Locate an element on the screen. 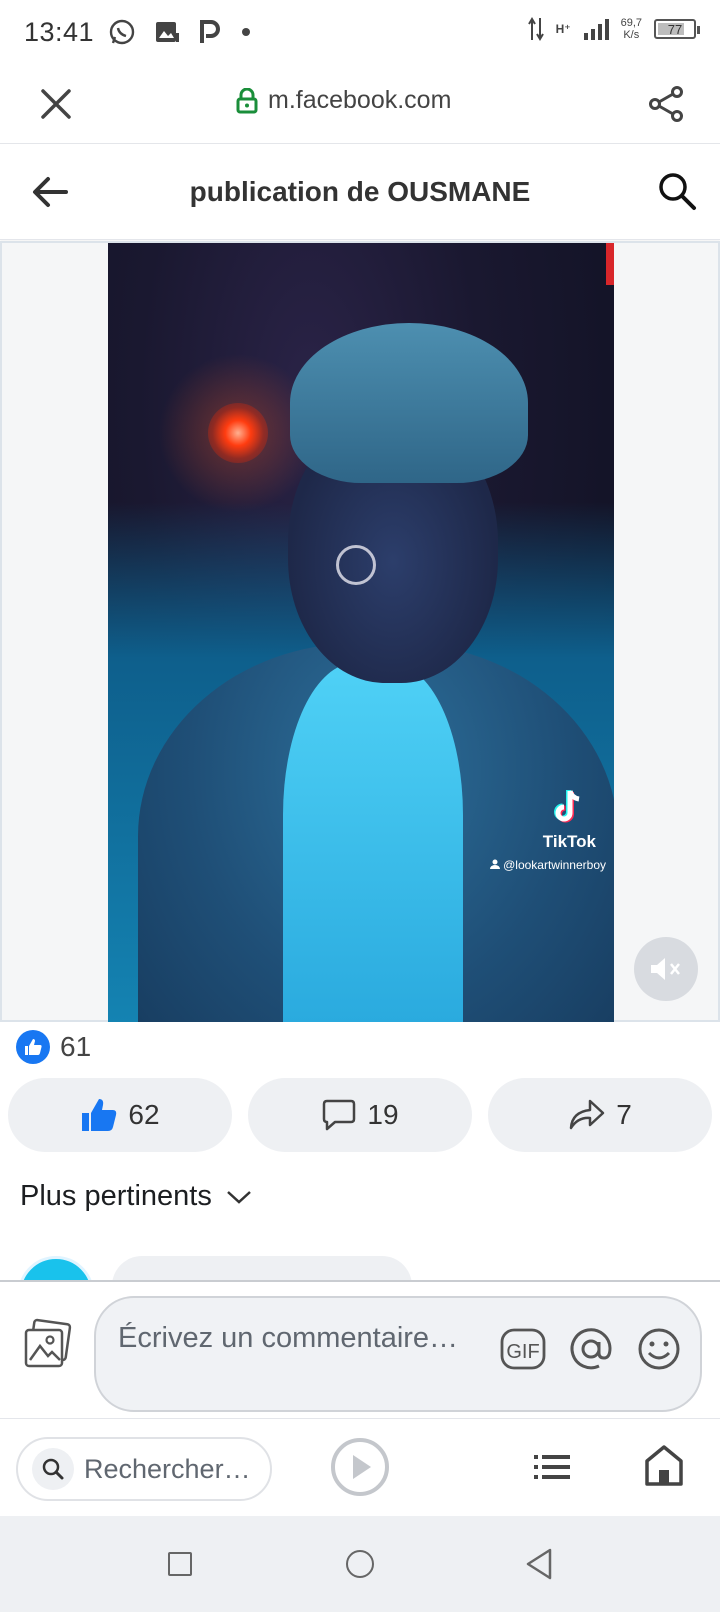  comment-button: 19 is located at coordinates (360, 1115).